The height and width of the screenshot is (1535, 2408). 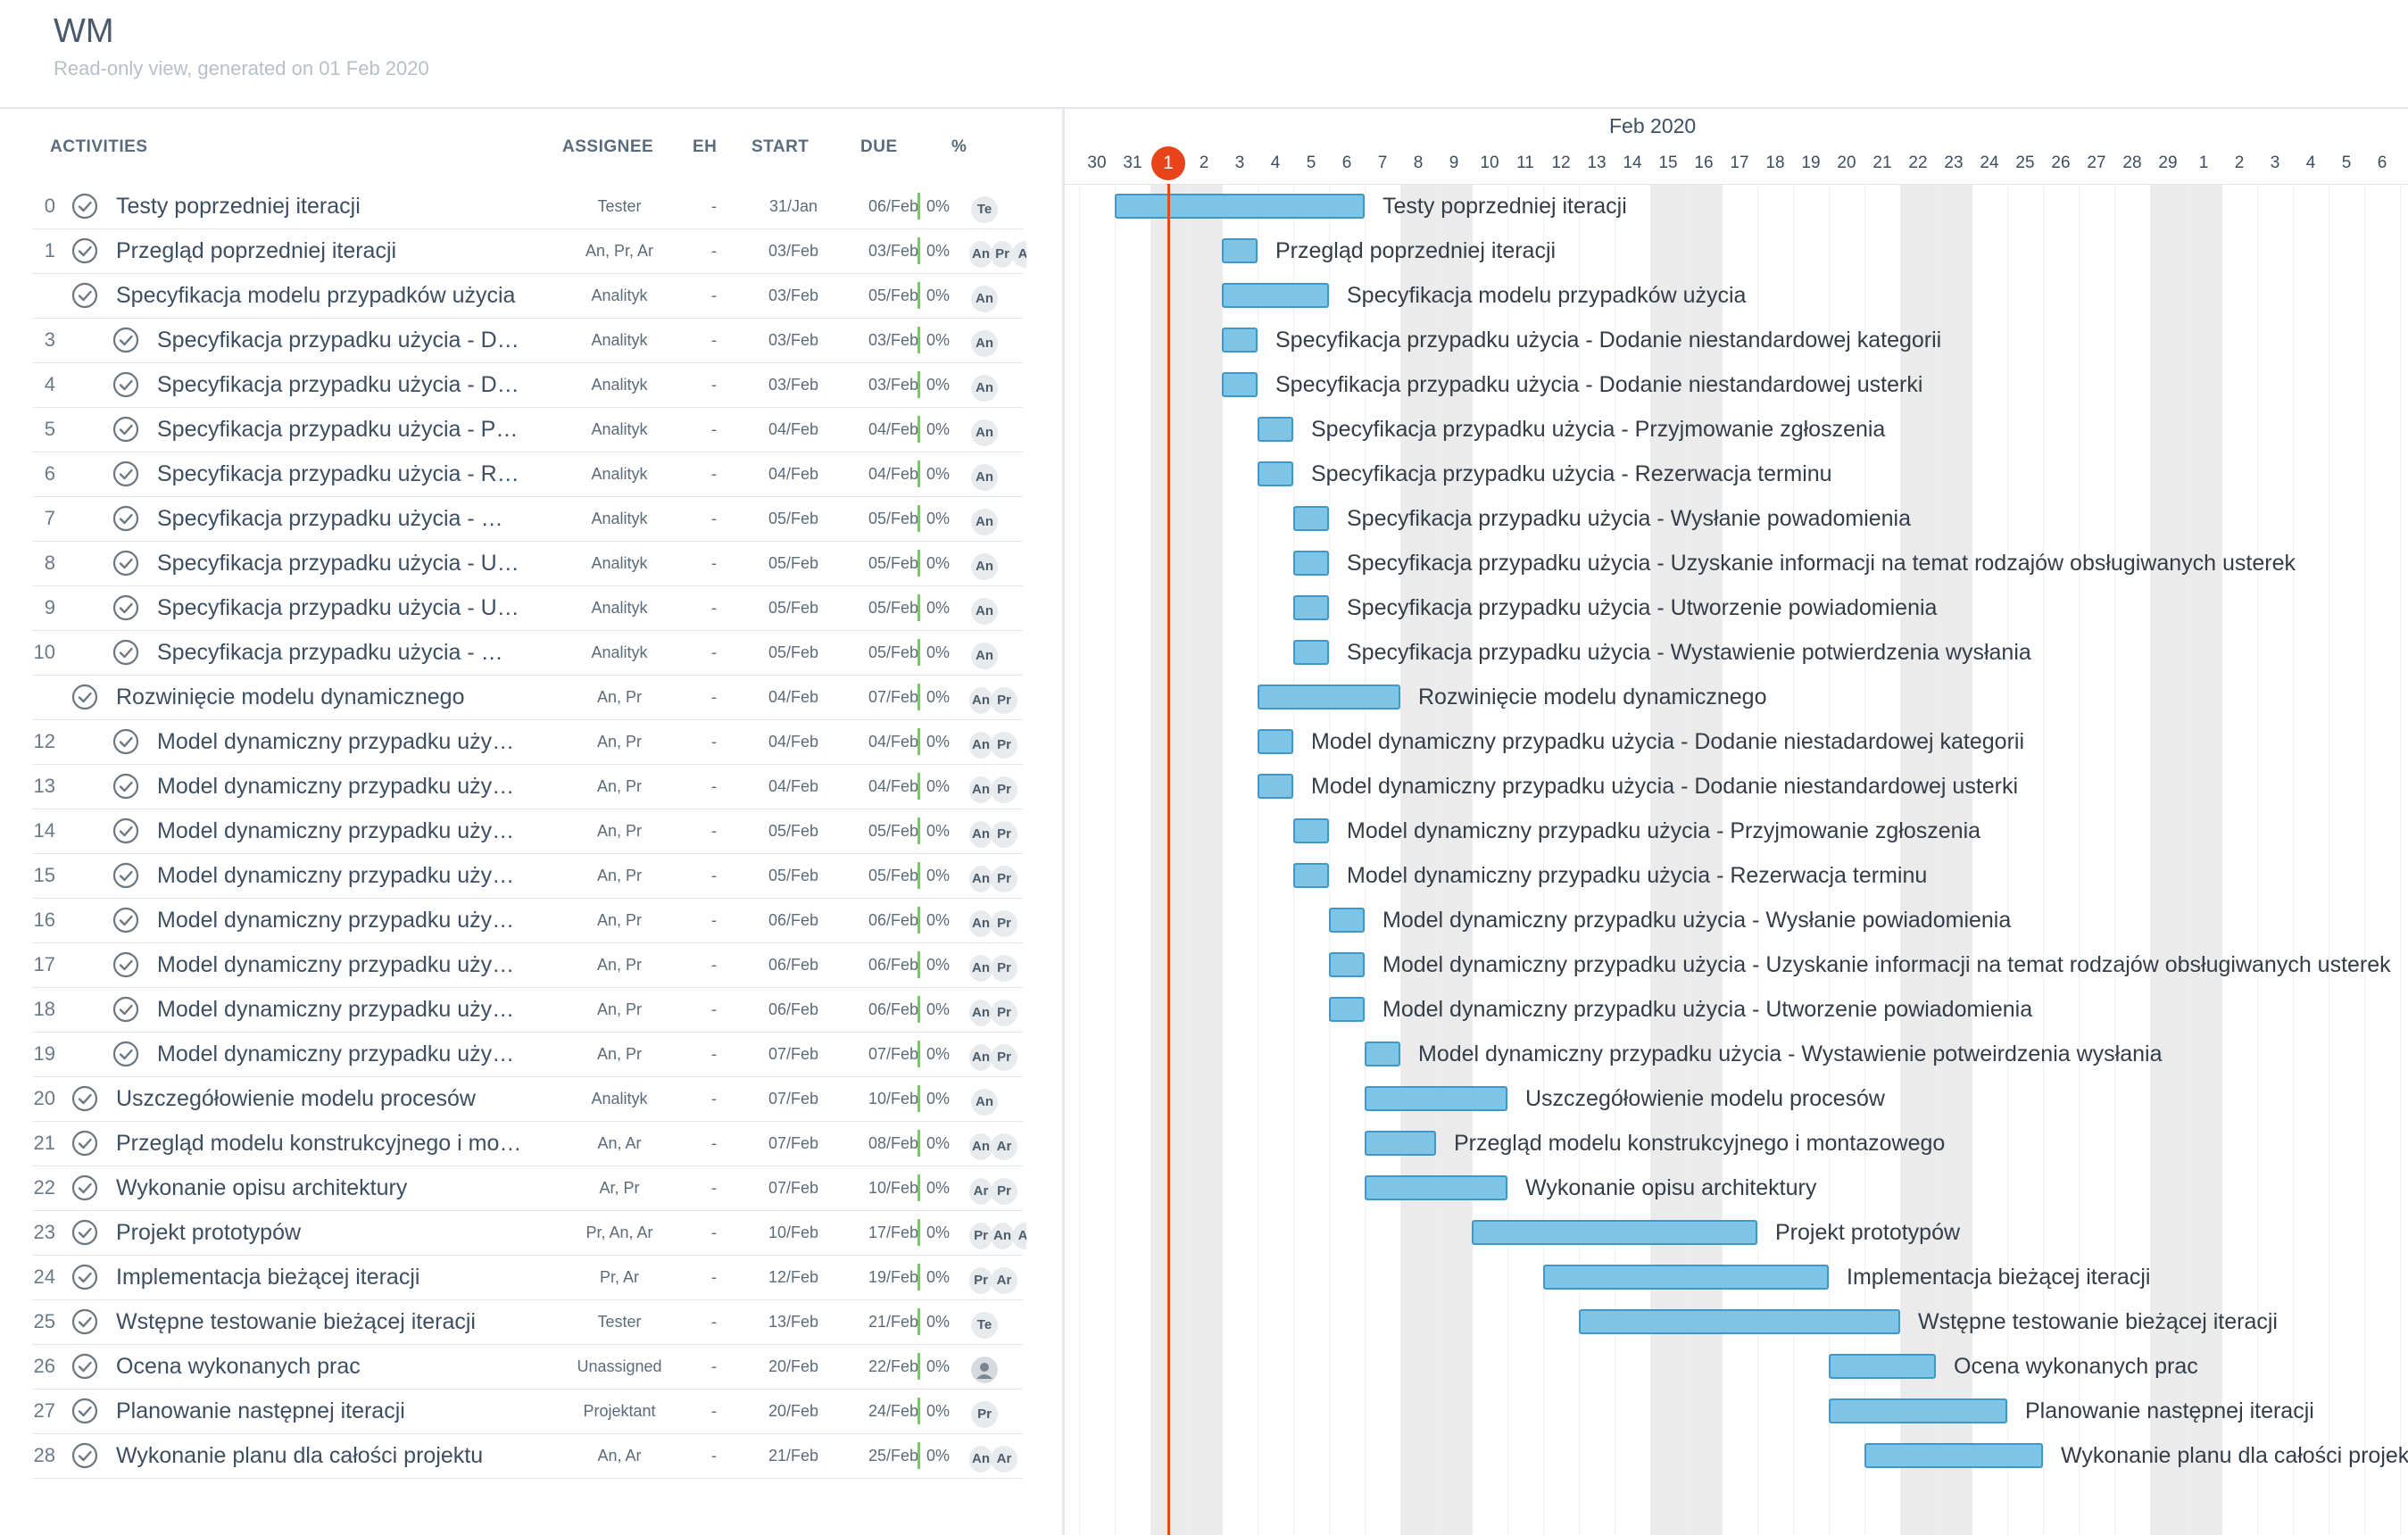 I want to click on task-name: Implementacja bieżącej iteracji, so click(x=319, y=1277).